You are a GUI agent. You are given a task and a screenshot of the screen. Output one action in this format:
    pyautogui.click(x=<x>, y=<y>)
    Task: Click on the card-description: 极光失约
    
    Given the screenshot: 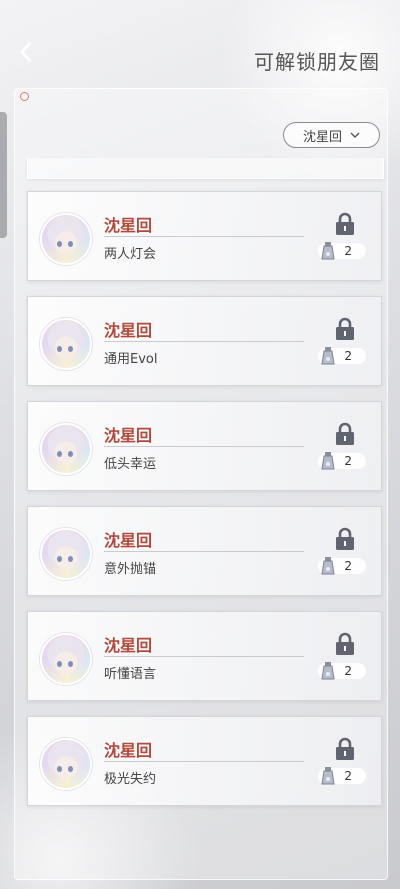 What is the action you would take?
    pyautogui.click(x=130, y=779)
    